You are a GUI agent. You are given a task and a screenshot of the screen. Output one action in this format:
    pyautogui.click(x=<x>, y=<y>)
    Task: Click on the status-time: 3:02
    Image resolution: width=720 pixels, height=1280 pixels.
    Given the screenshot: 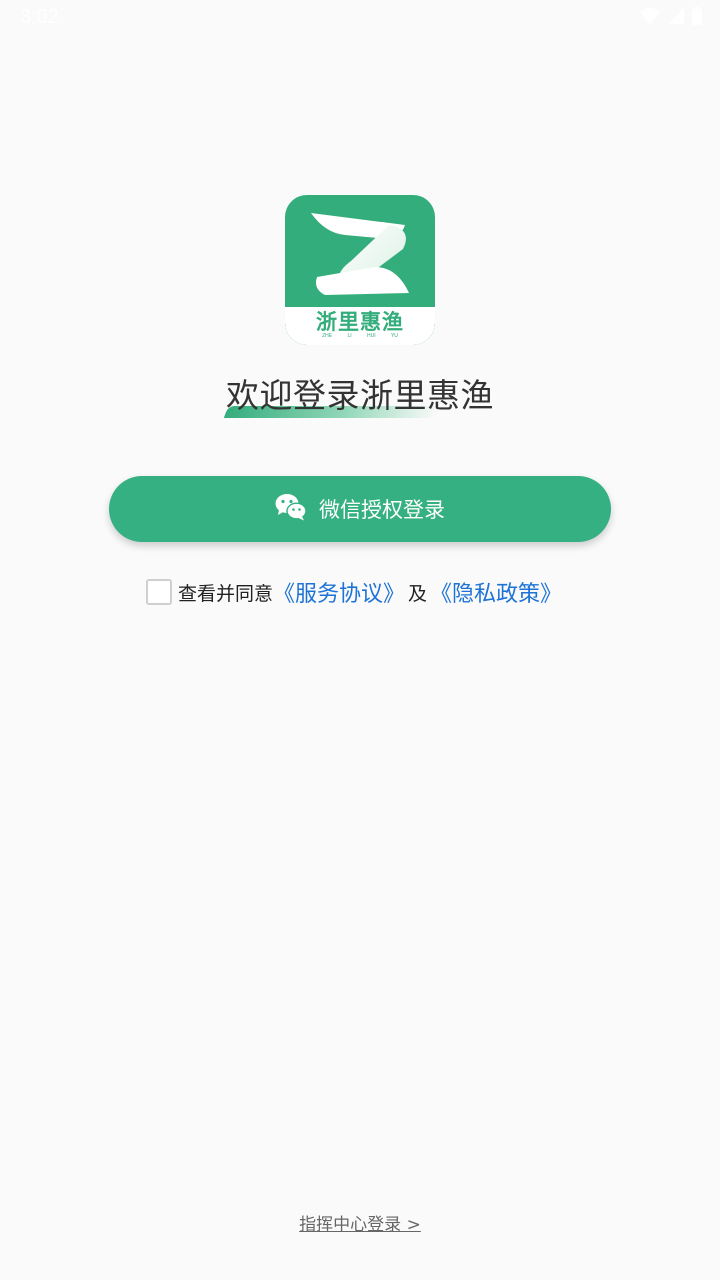 What is the action you would take?
    pyautogui.click(x=39, y=17)
    